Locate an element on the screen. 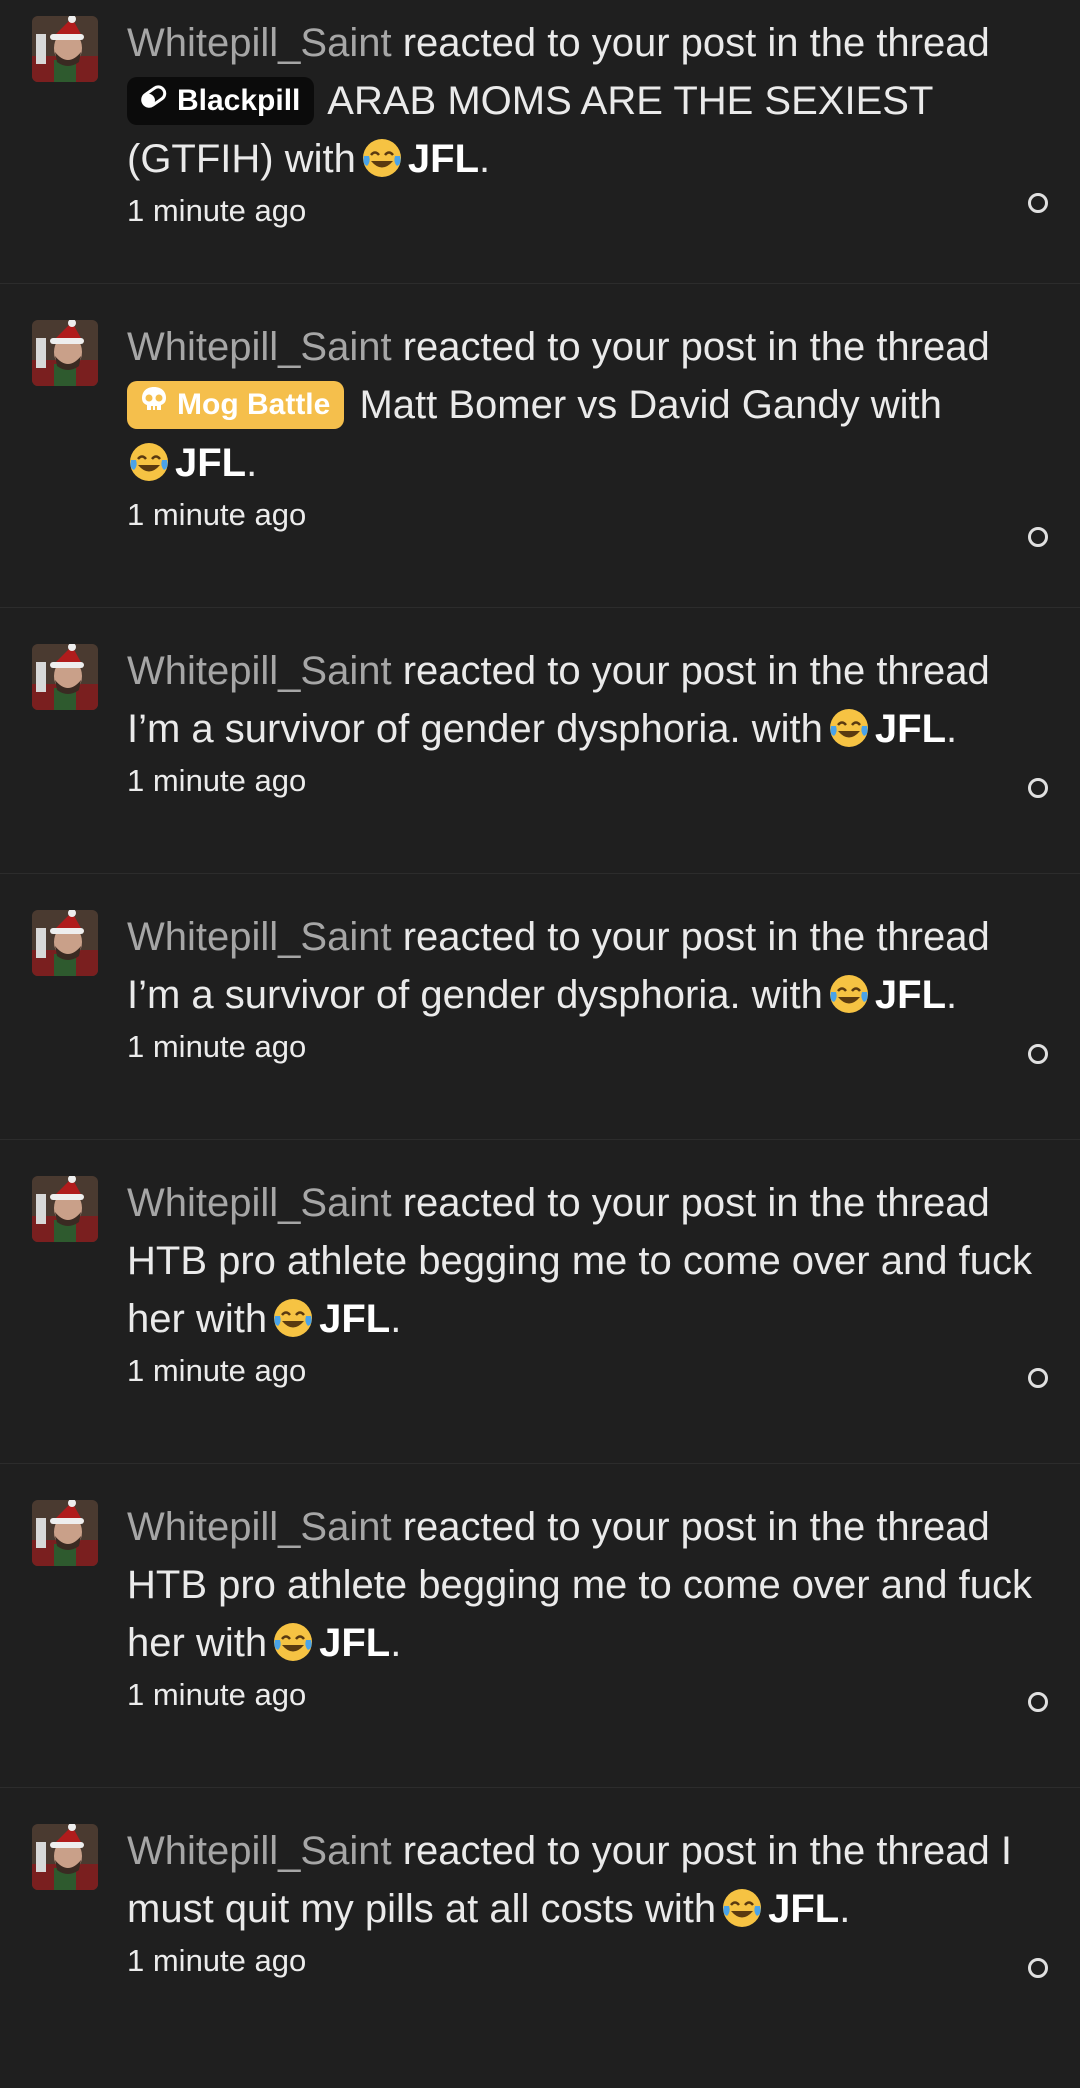  thread-title-link: Matt Bomer vs David Gandy is located at coordinates (609, 405).